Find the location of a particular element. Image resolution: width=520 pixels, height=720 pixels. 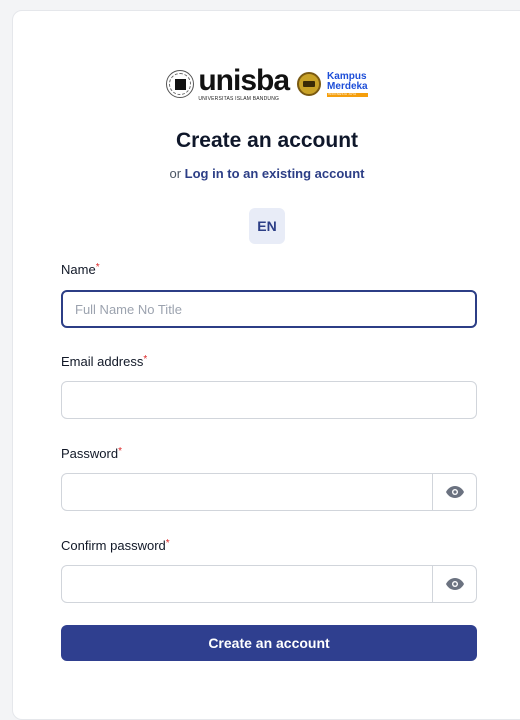

kampus-merdeka-line2: Merdeka is located at coordinates (347, 86).